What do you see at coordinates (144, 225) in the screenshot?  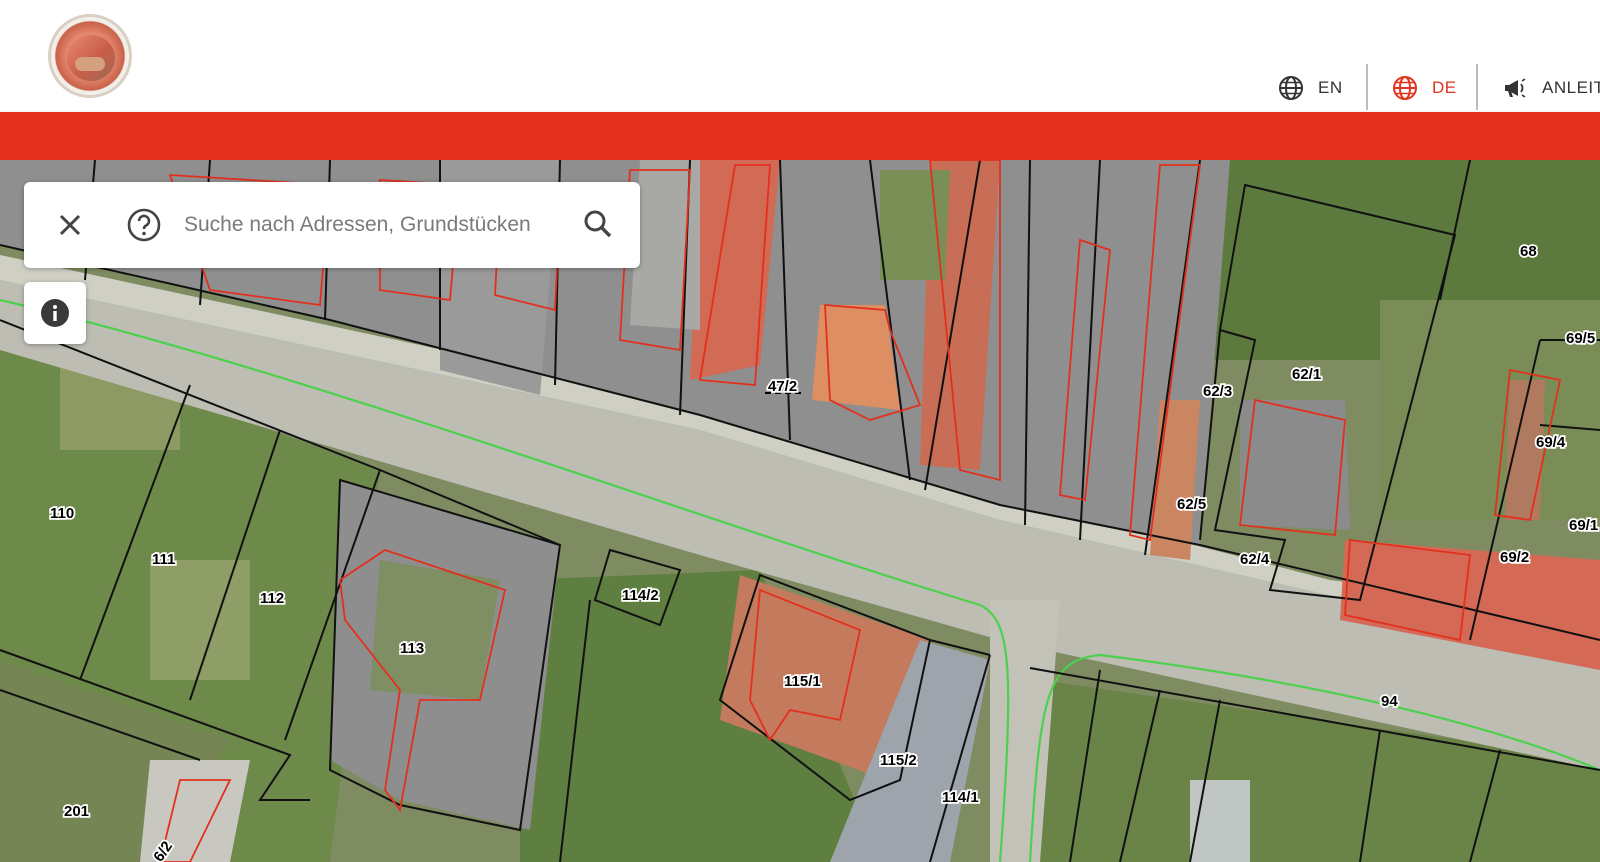 I see `question-circle-icon` at bounding box center [144, 225].